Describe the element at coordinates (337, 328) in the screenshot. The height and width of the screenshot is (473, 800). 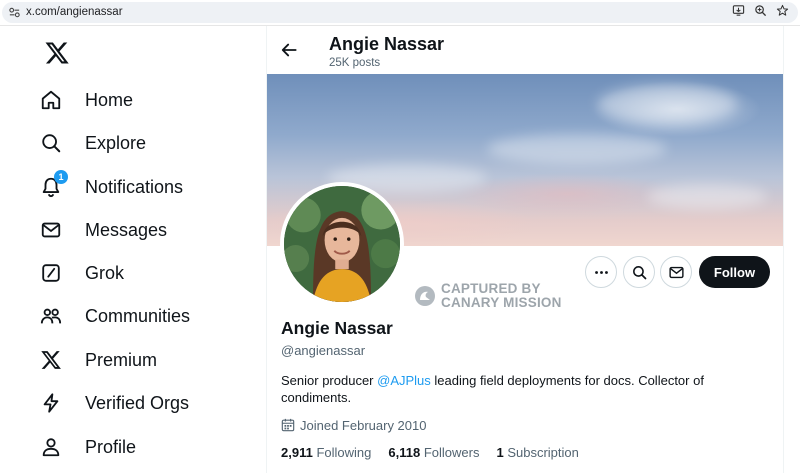
I see `profile-name: Angie Nassar` at that location.